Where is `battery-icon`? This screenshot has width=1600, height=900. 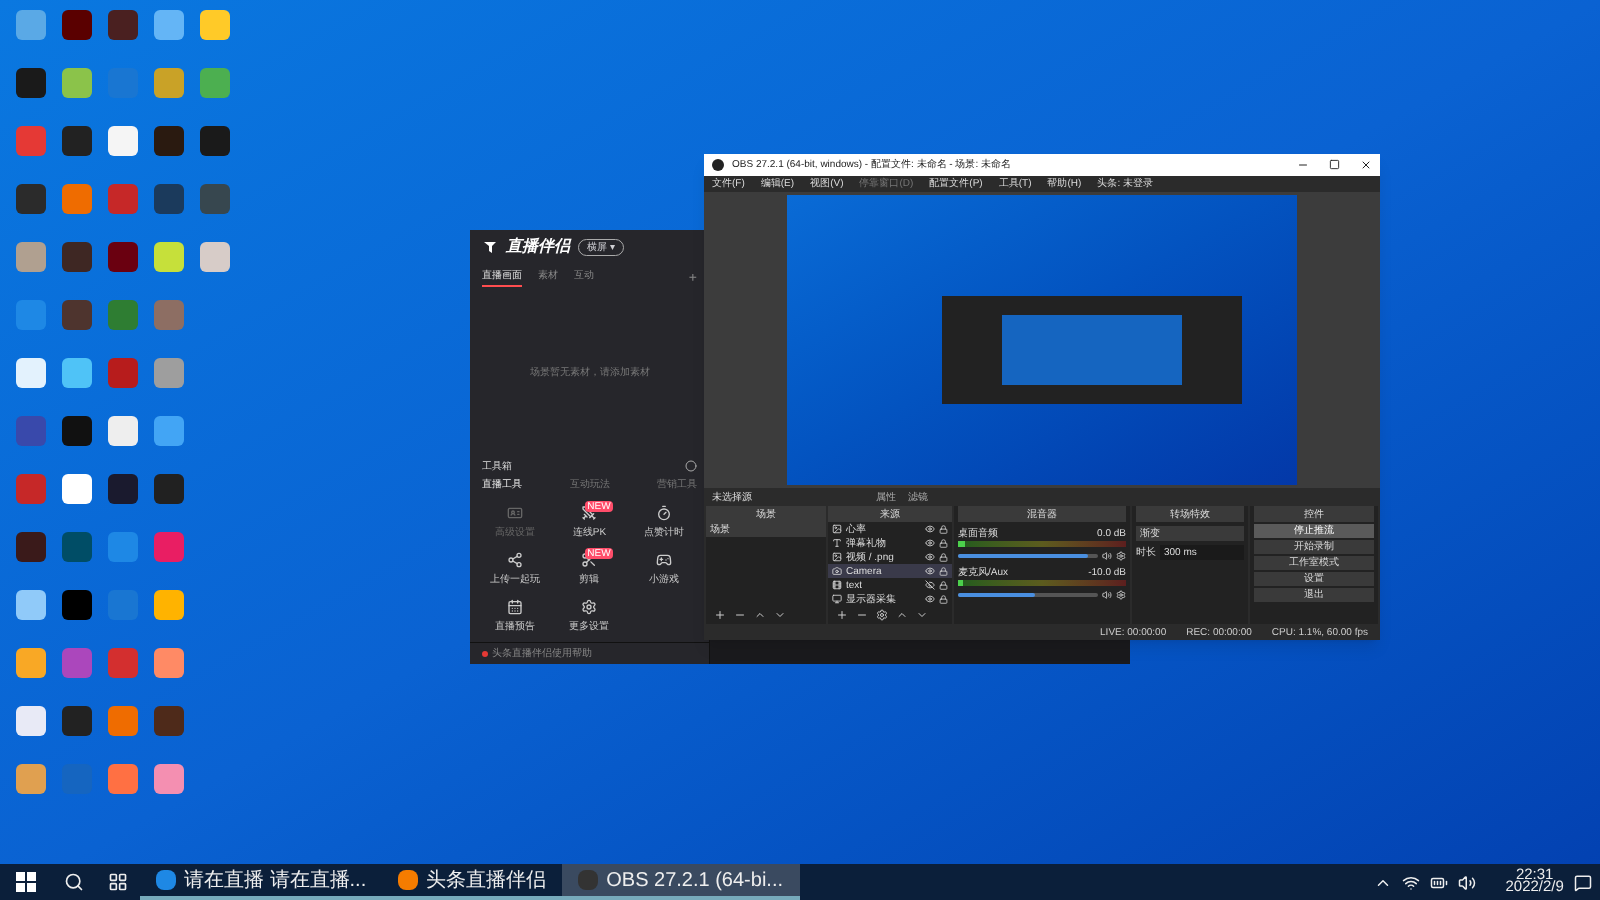
battery-icon is located at coordinates (1439, 882).